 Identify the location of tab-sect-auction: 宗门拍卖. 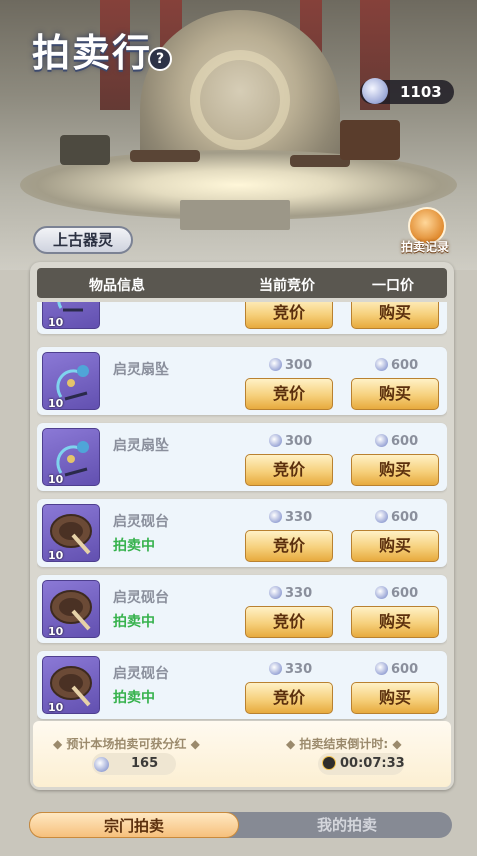
(134, 825).